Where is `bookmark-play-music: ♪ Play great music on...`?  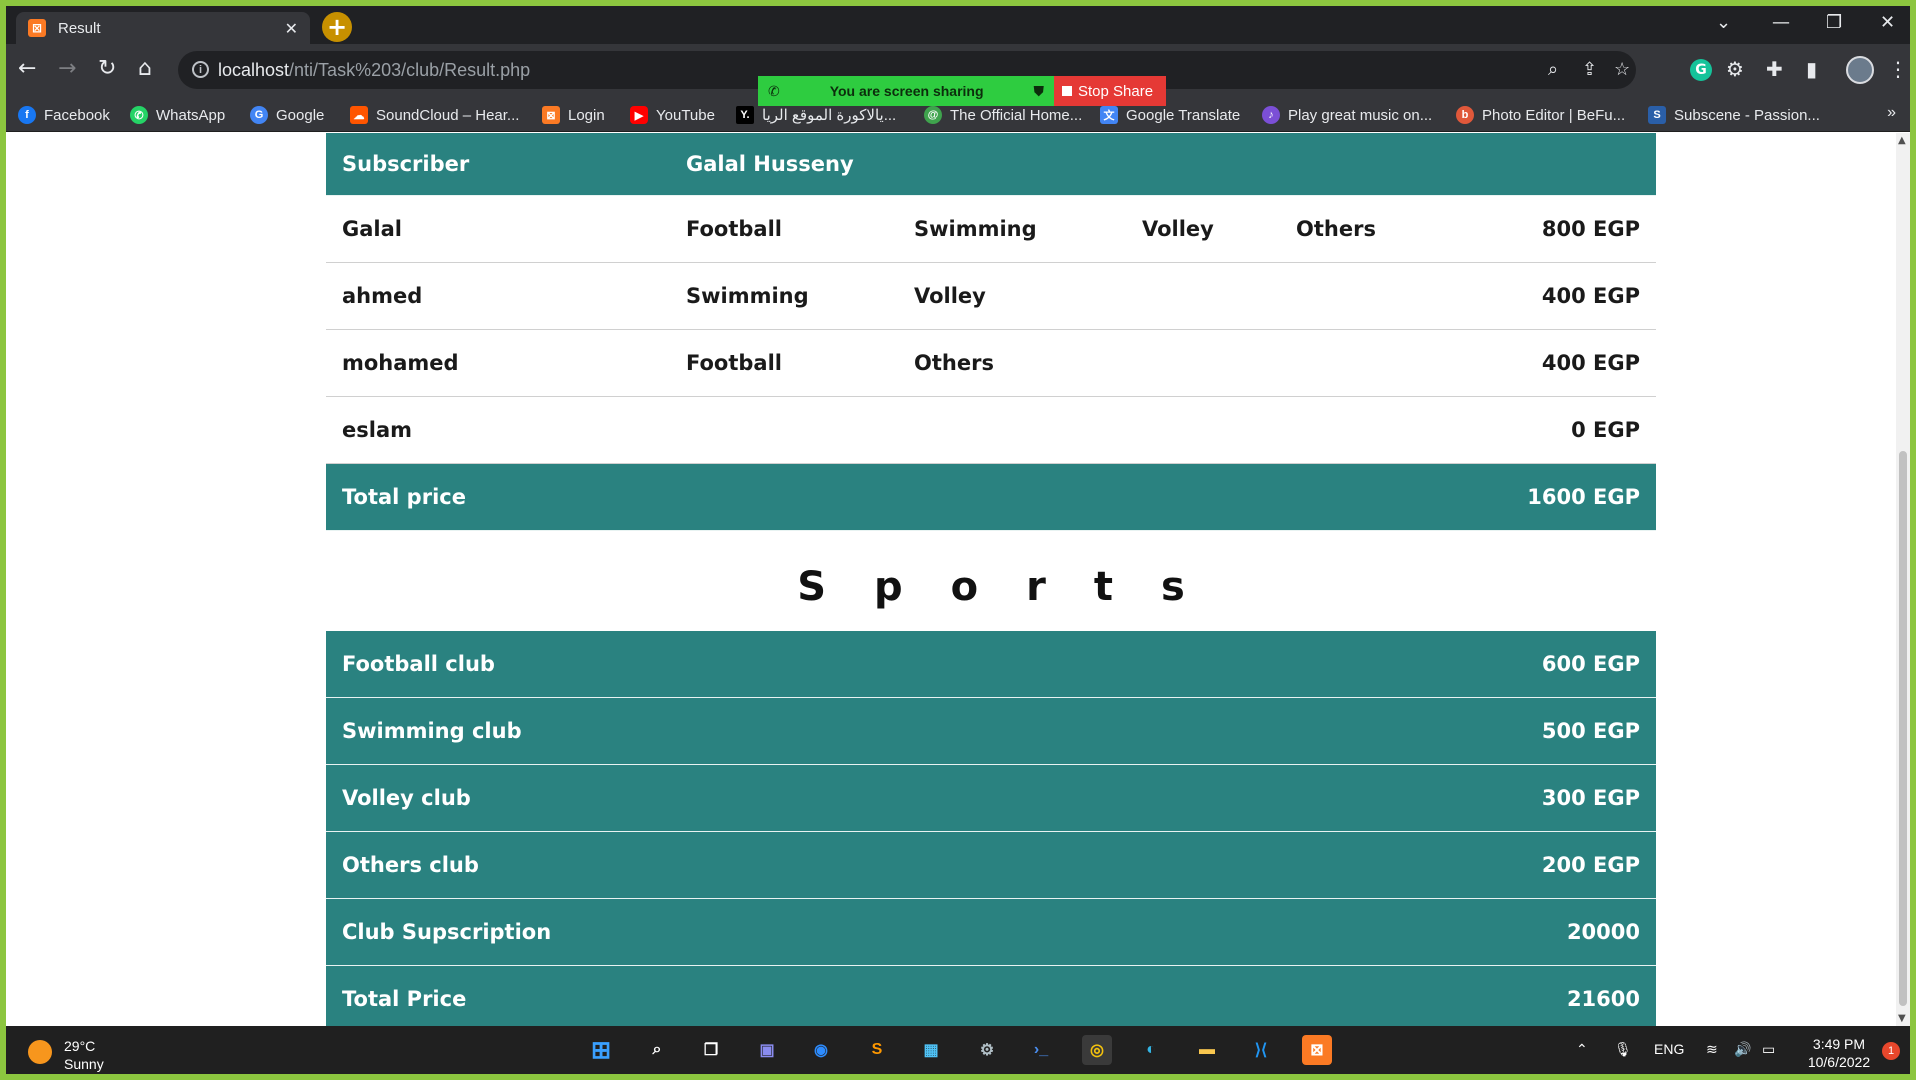 bookmark-play-music: ♪ Play great music on... is located at coordinates (1347, 115).